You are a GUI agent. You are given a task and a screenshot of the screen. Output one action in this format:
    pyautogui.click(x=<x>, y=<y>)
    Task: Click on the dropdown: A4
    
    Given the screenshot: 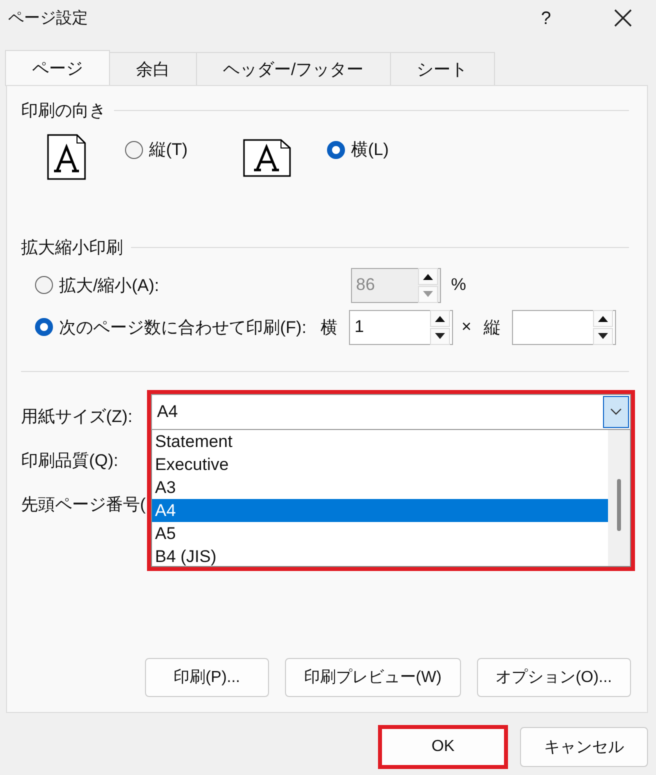 What is the action you would take?
    pyautogui.click(x=391, y=412)
    